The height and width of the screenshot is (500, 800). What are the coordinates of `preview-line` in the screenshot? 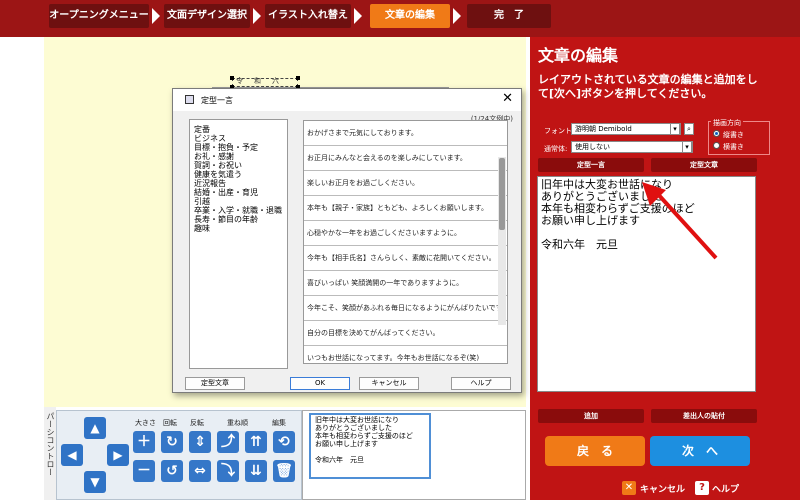 It's located at (370, 452).